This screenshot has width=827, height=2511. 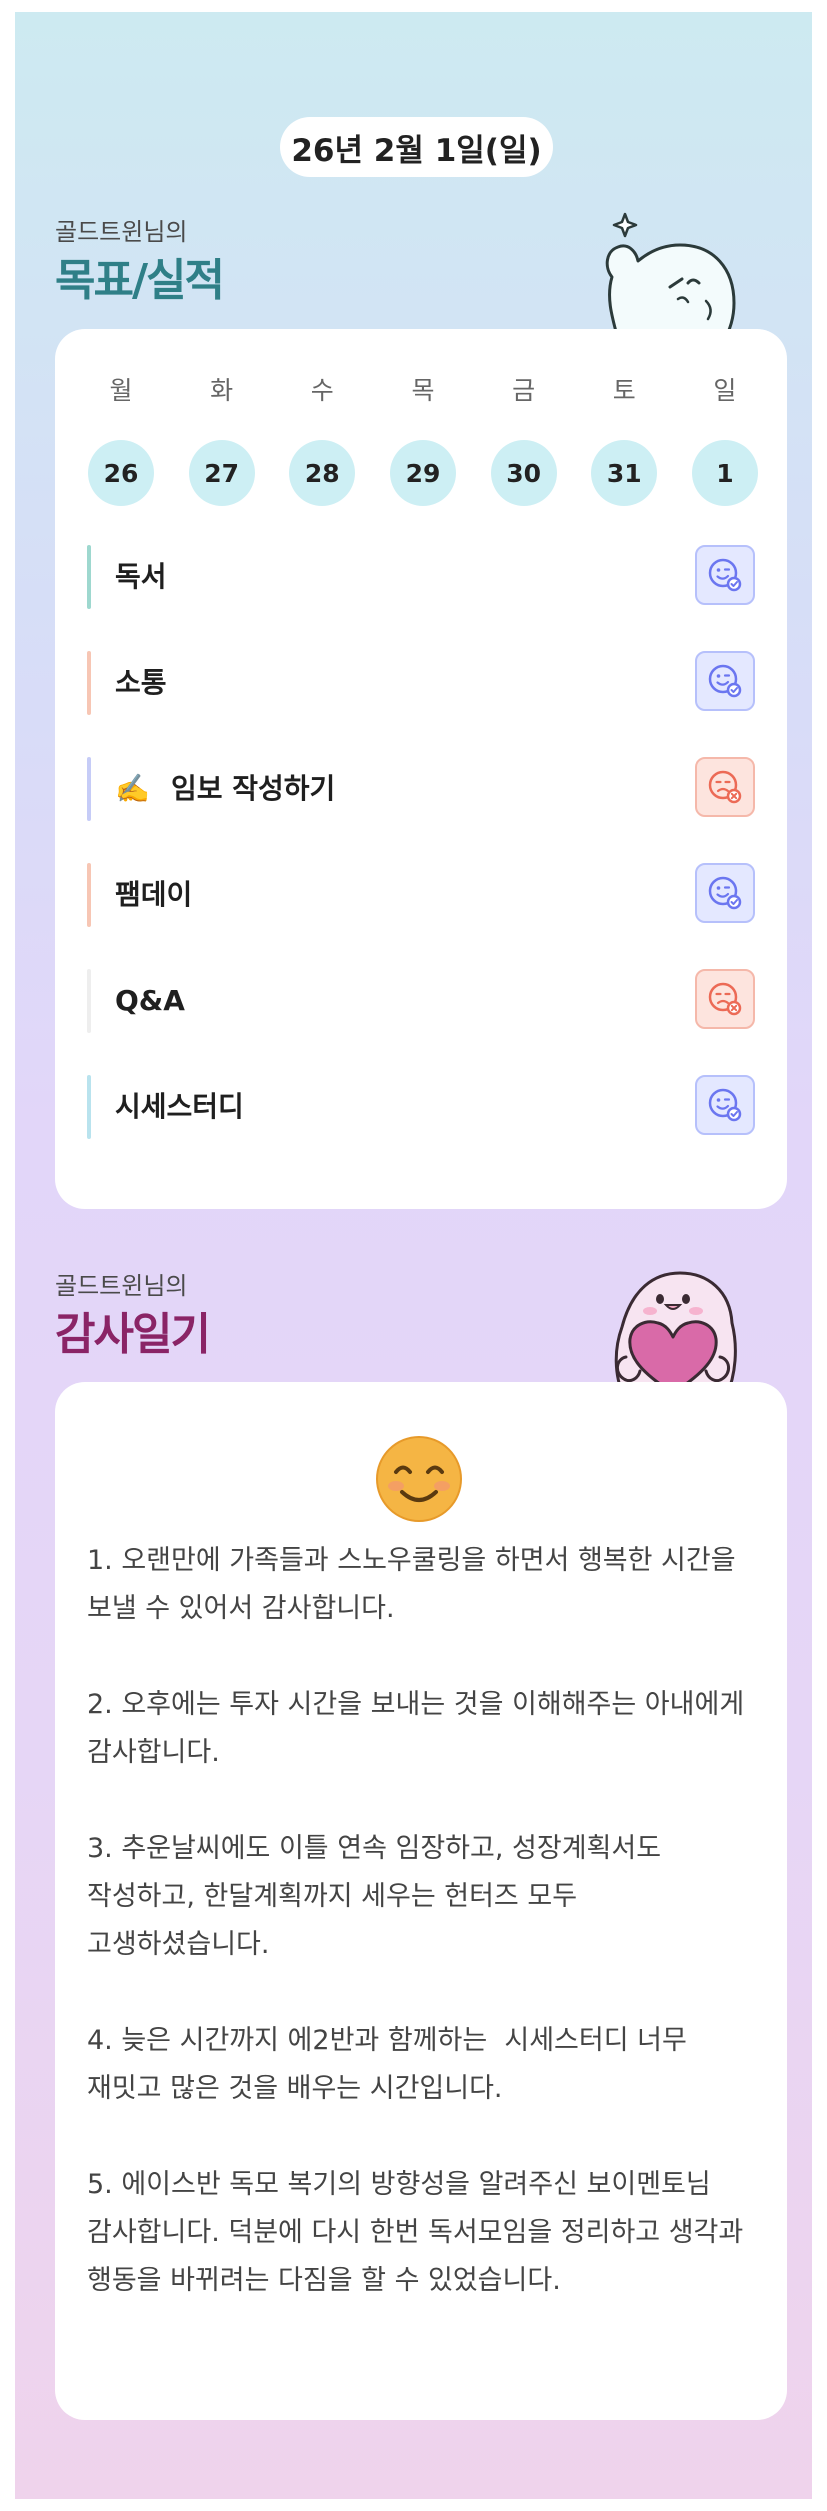 What do you see at coordinates (523, 473) in the screenshot?
I see `day-date: 30` at bounding box center [523, 473].